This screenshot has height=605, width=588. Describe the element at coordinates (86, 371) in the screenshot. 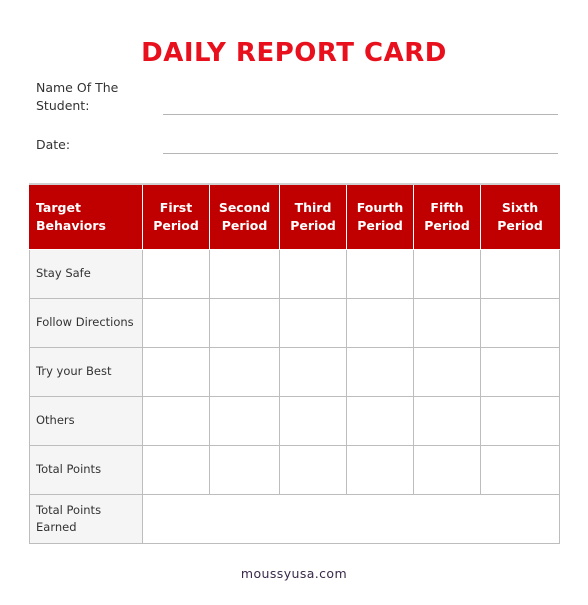

I see `row-label: Try your Best` at that location.